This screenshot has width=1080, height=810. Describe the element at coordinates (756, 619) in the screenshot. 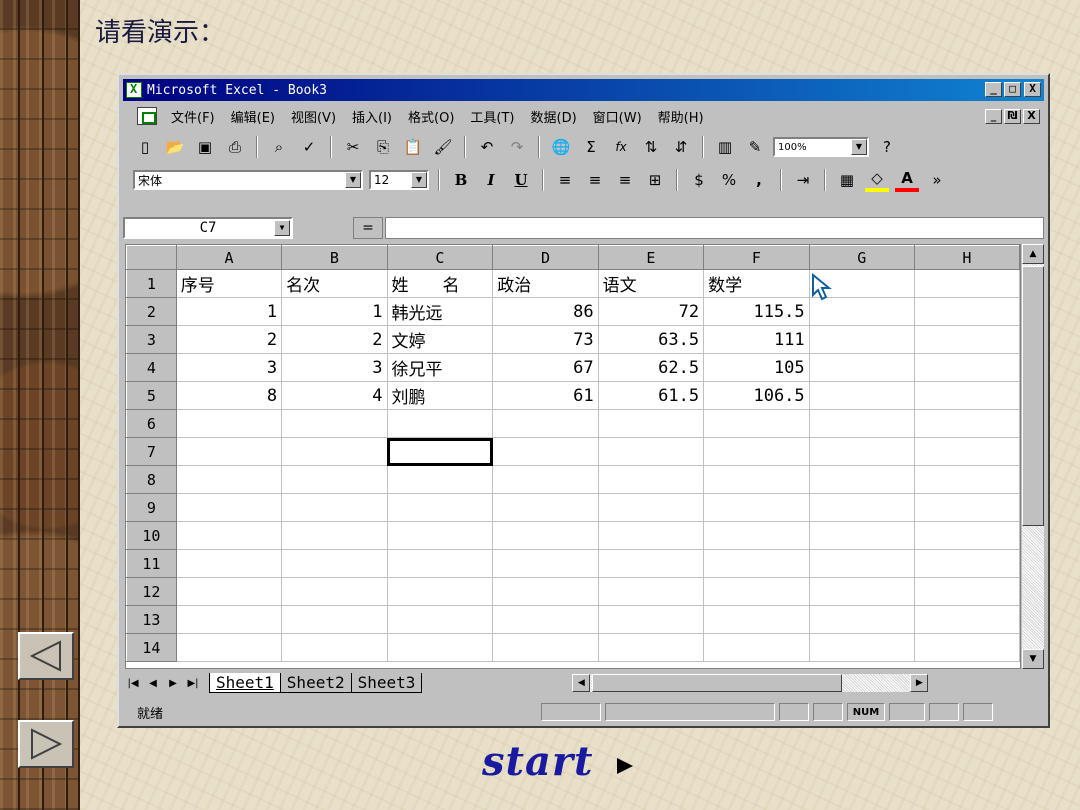

I see `cell-f13` at that location.